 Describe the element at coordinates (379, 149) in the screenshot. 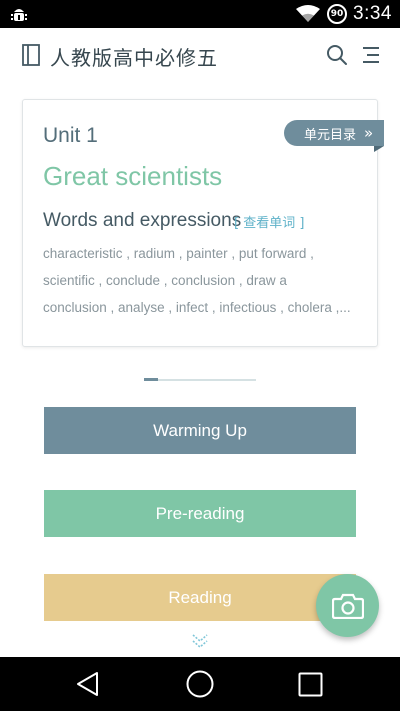

I see `toc-tab-fold` at that location.